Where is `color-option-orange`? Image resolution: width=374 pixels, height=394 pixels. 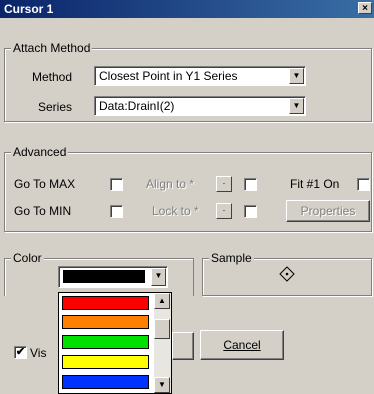
color-option-orange is located at coordinates (105, 322).